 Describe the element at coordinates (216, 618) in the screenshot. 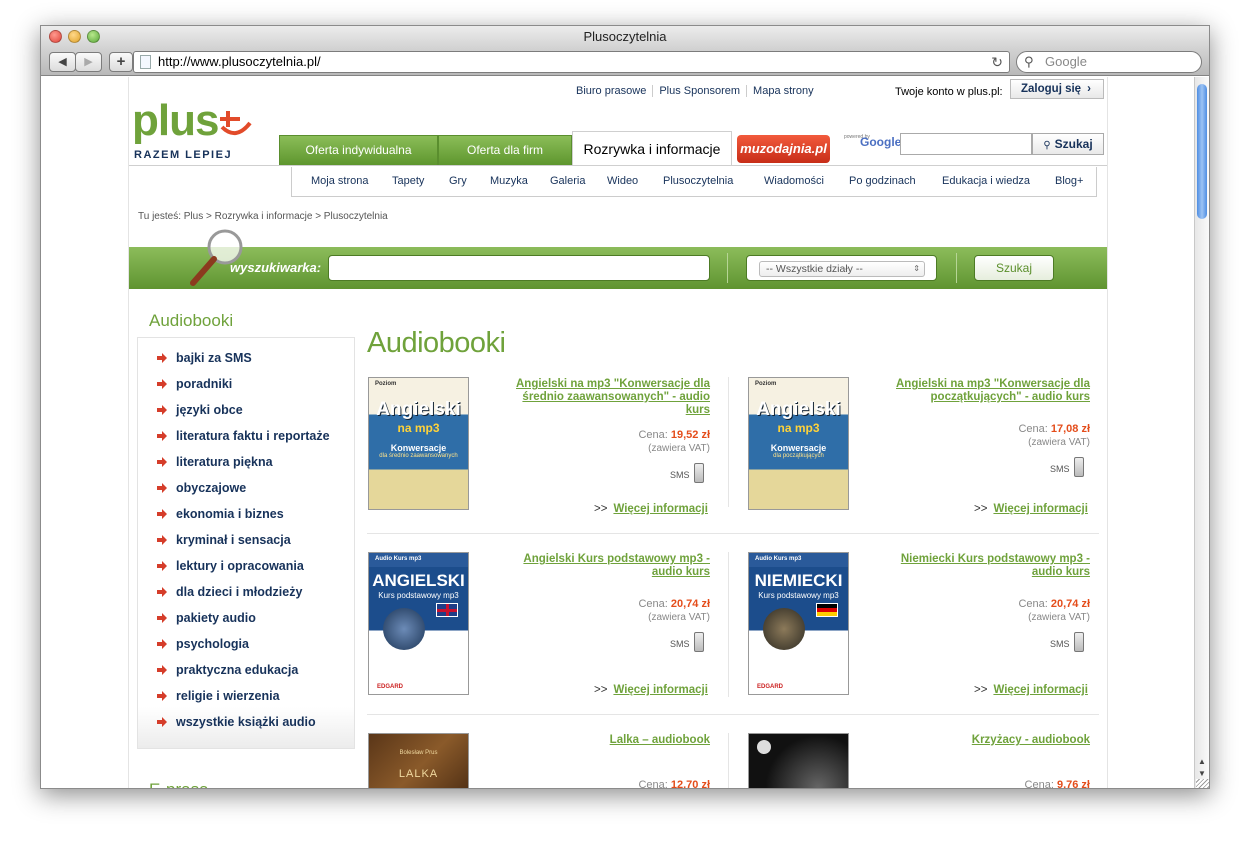

I see `sidebar-item-pakiety: pakiety audio` at that location.